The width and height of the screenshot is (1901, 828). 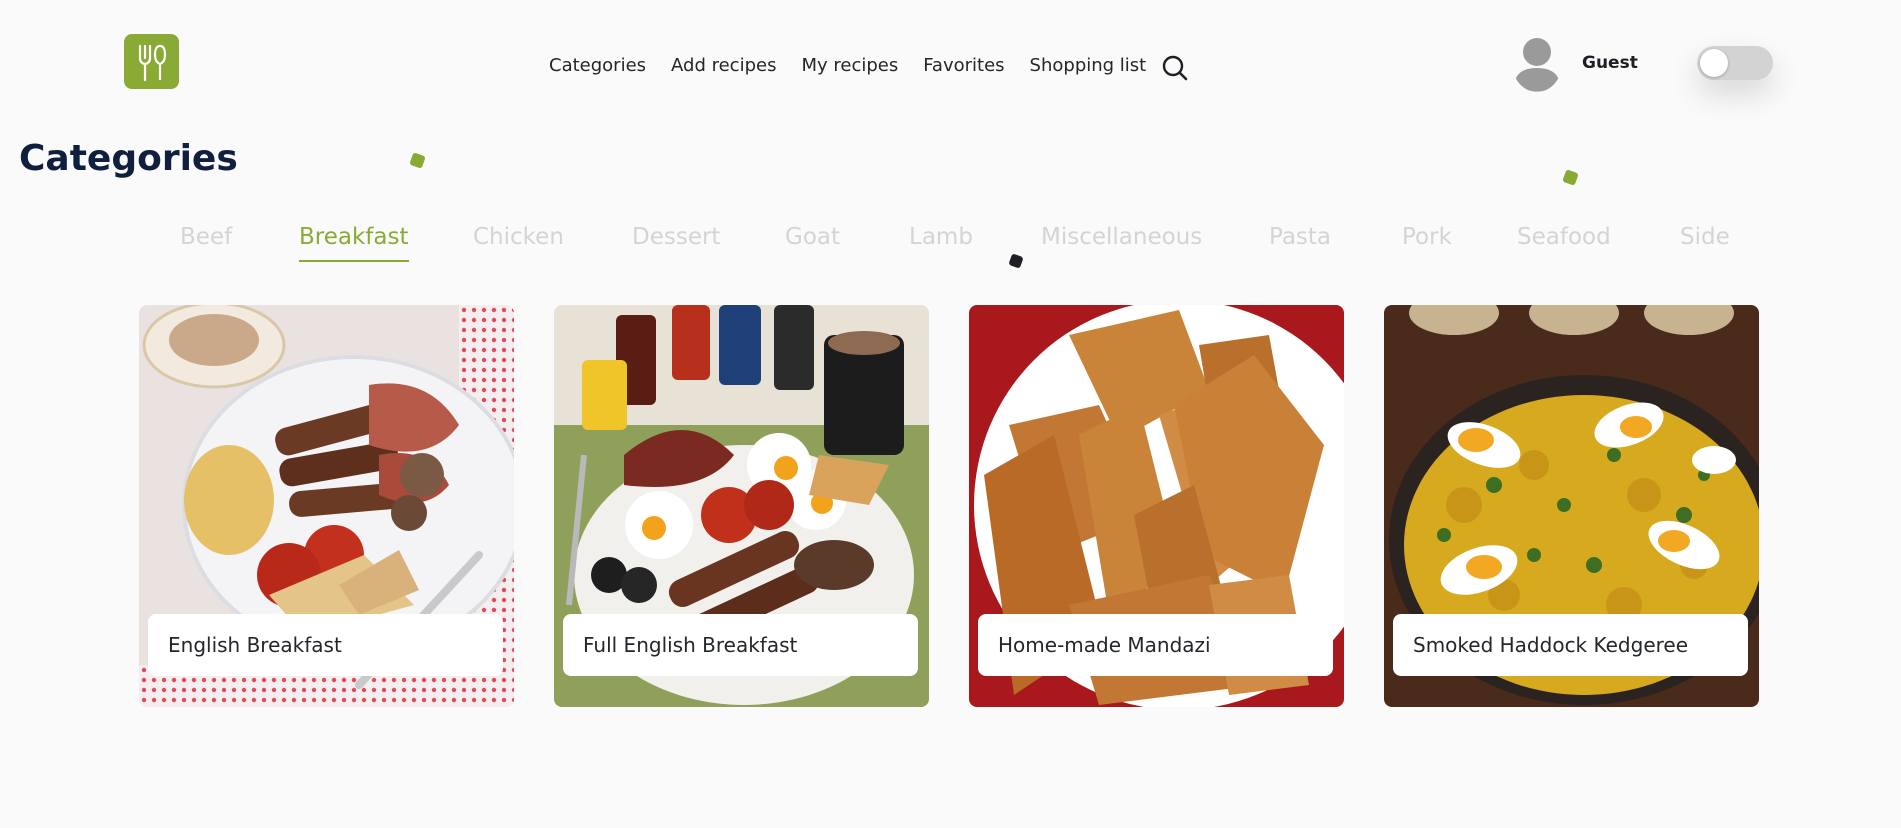 I want to click on tab-breakfast: Breakfast, so click(x=354, y=243).